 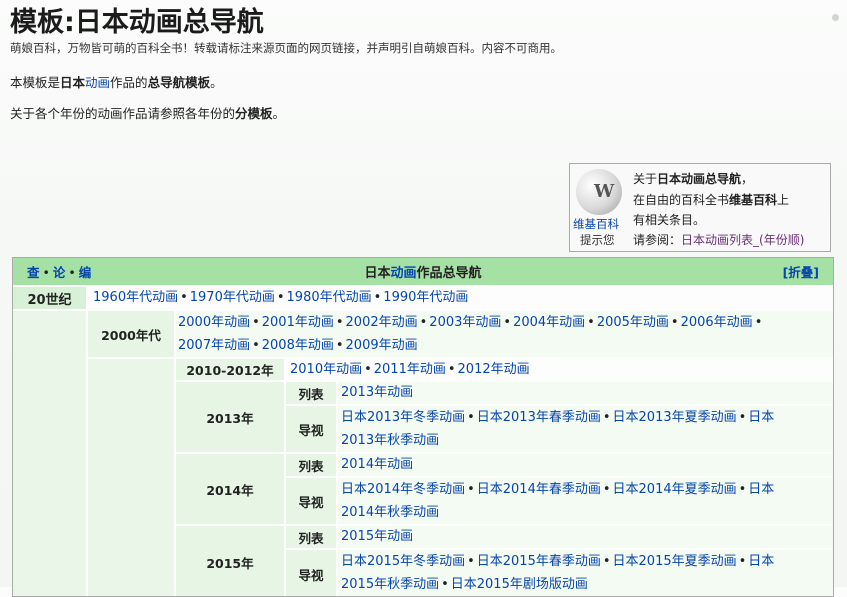 What do you see at coordinates (279, 113) in the screenshot?
I see `para2-end: 。` at bounding box center [279, 113].